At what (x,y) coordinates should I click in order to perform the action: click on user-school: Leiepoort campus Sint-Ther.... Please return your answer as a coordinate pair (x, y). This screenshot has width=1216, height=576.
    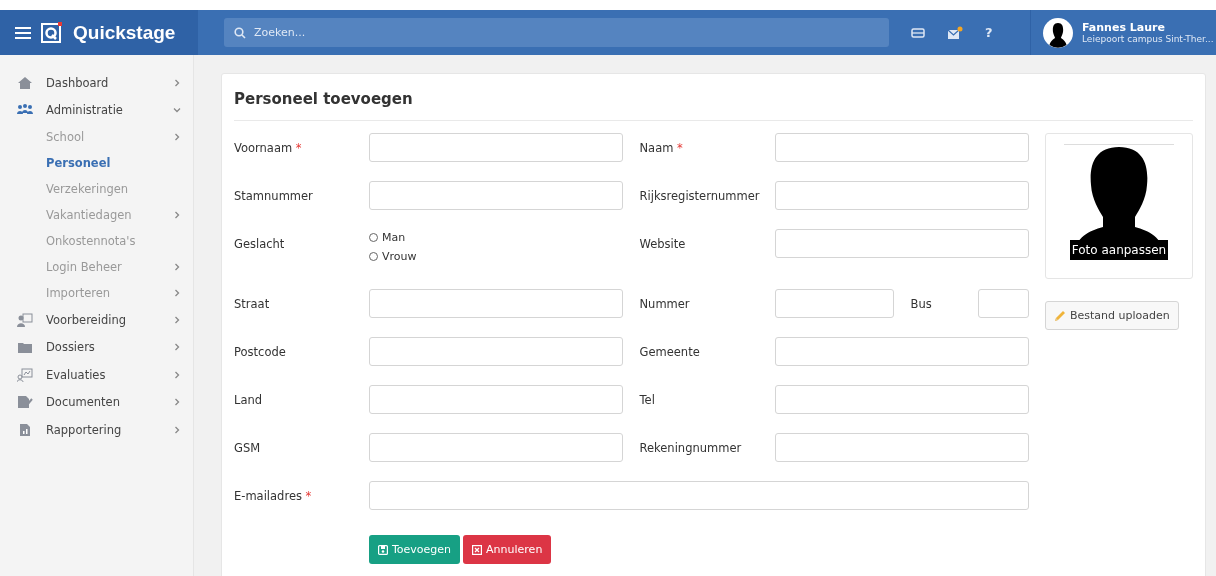
    Looking at the image, I should click on (1148, 39).